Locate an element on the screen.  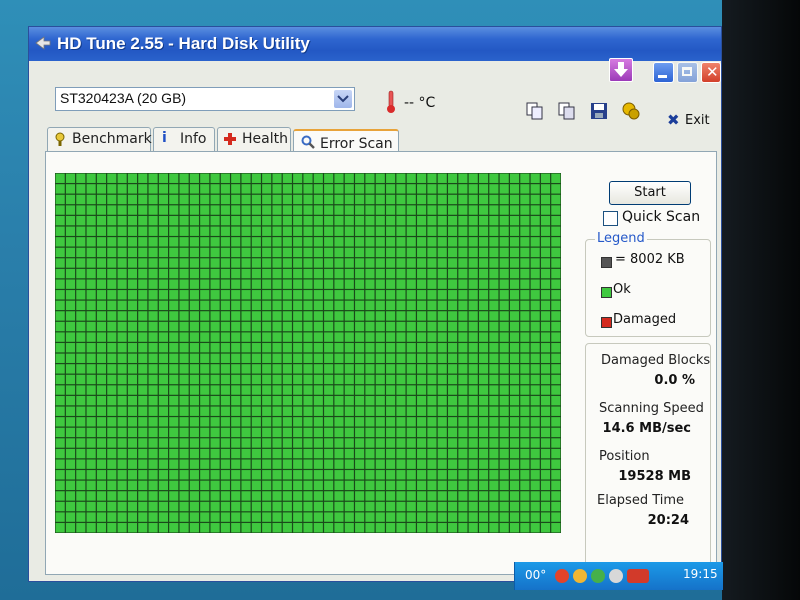
drive-select-value: ST320423A (20 GB) is located at coordinates (123, 98).